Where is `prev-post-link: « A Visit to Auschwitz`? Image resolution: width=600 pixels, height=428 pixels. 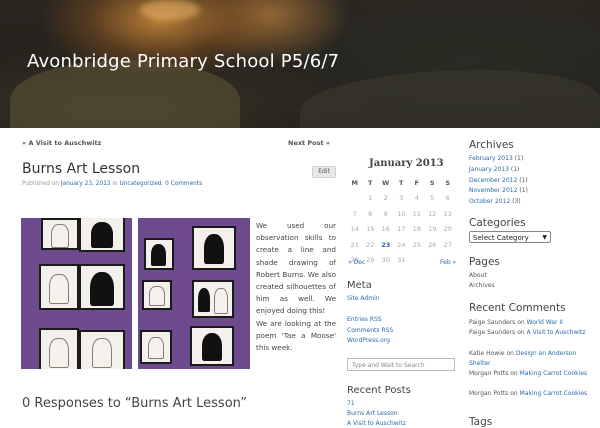
prev-post-link: « A Visit to Auschwitz is located at coordinates (61, 143).